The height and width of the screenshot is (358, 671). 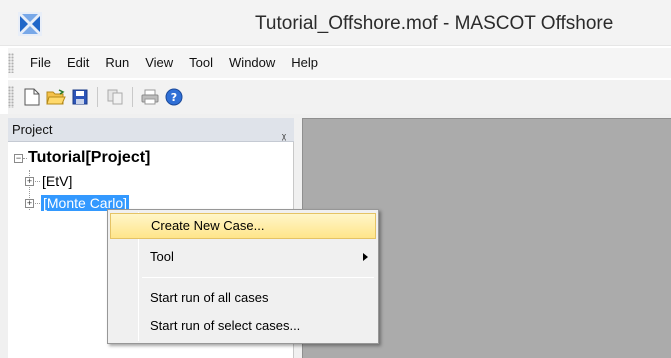 What do you see at coordinates (115, 97) in the screenshot?
I see `copy-icon` at bounding box center [115, 97].